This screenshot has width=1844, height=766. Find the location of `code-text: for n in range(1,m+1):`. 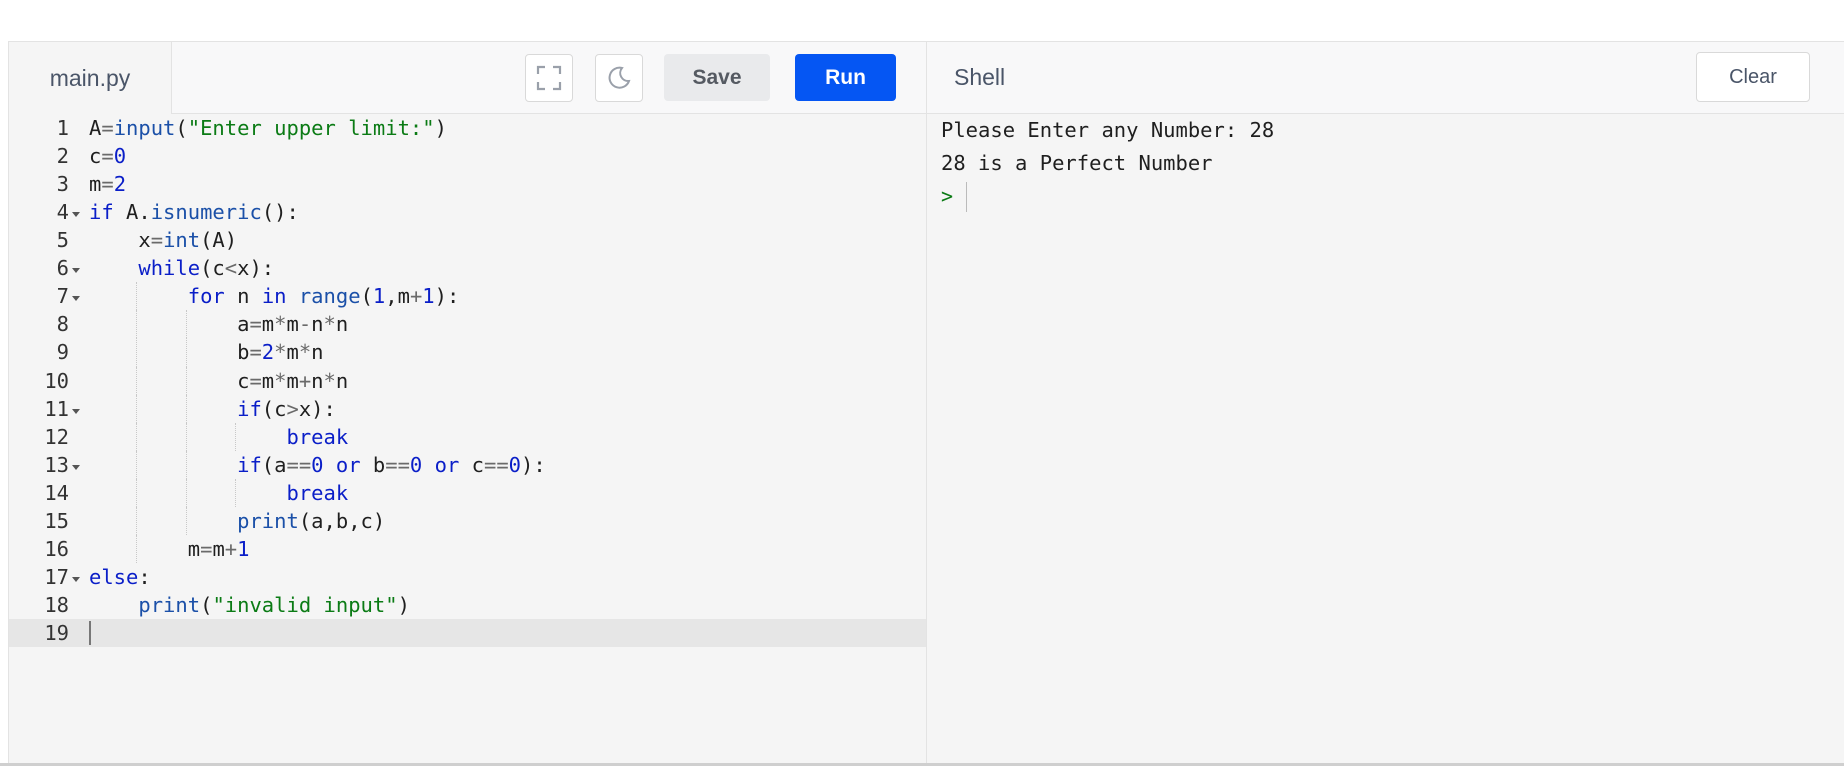

code-text: for n in range(1,m+1): is located at coordinates (323, 296).